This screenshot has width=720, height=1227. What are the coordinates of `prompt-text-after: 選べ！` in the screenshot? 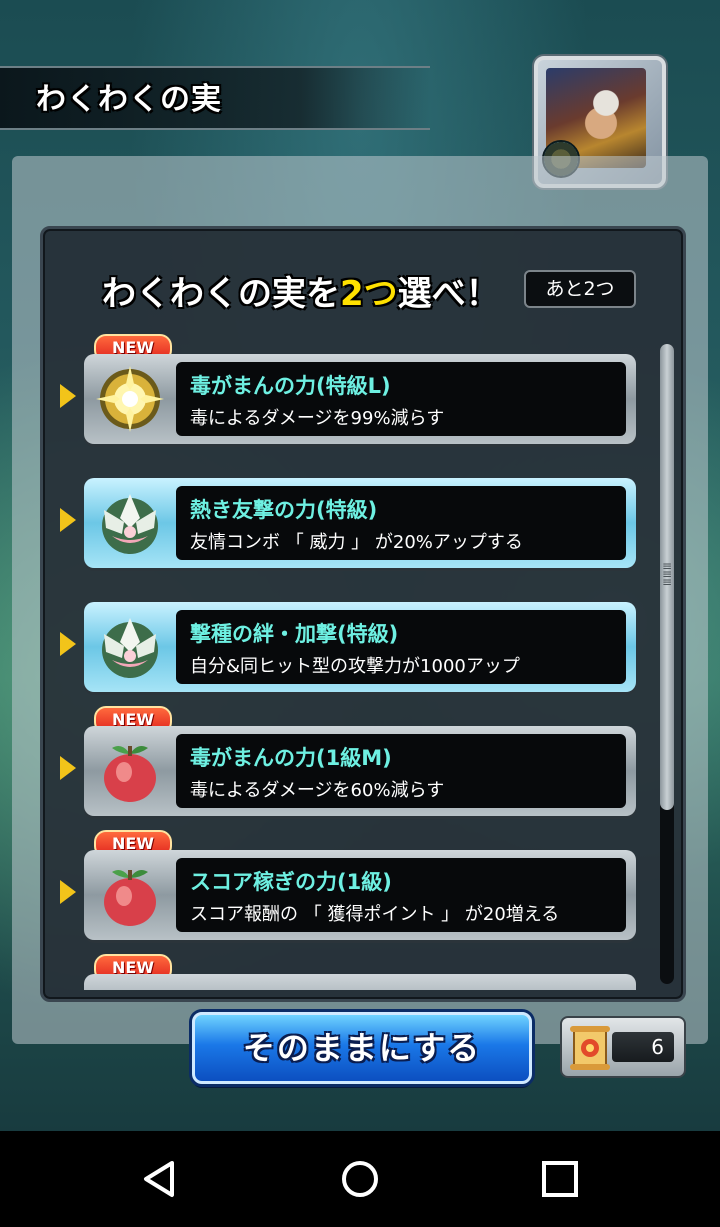 It's located at (448, 294).